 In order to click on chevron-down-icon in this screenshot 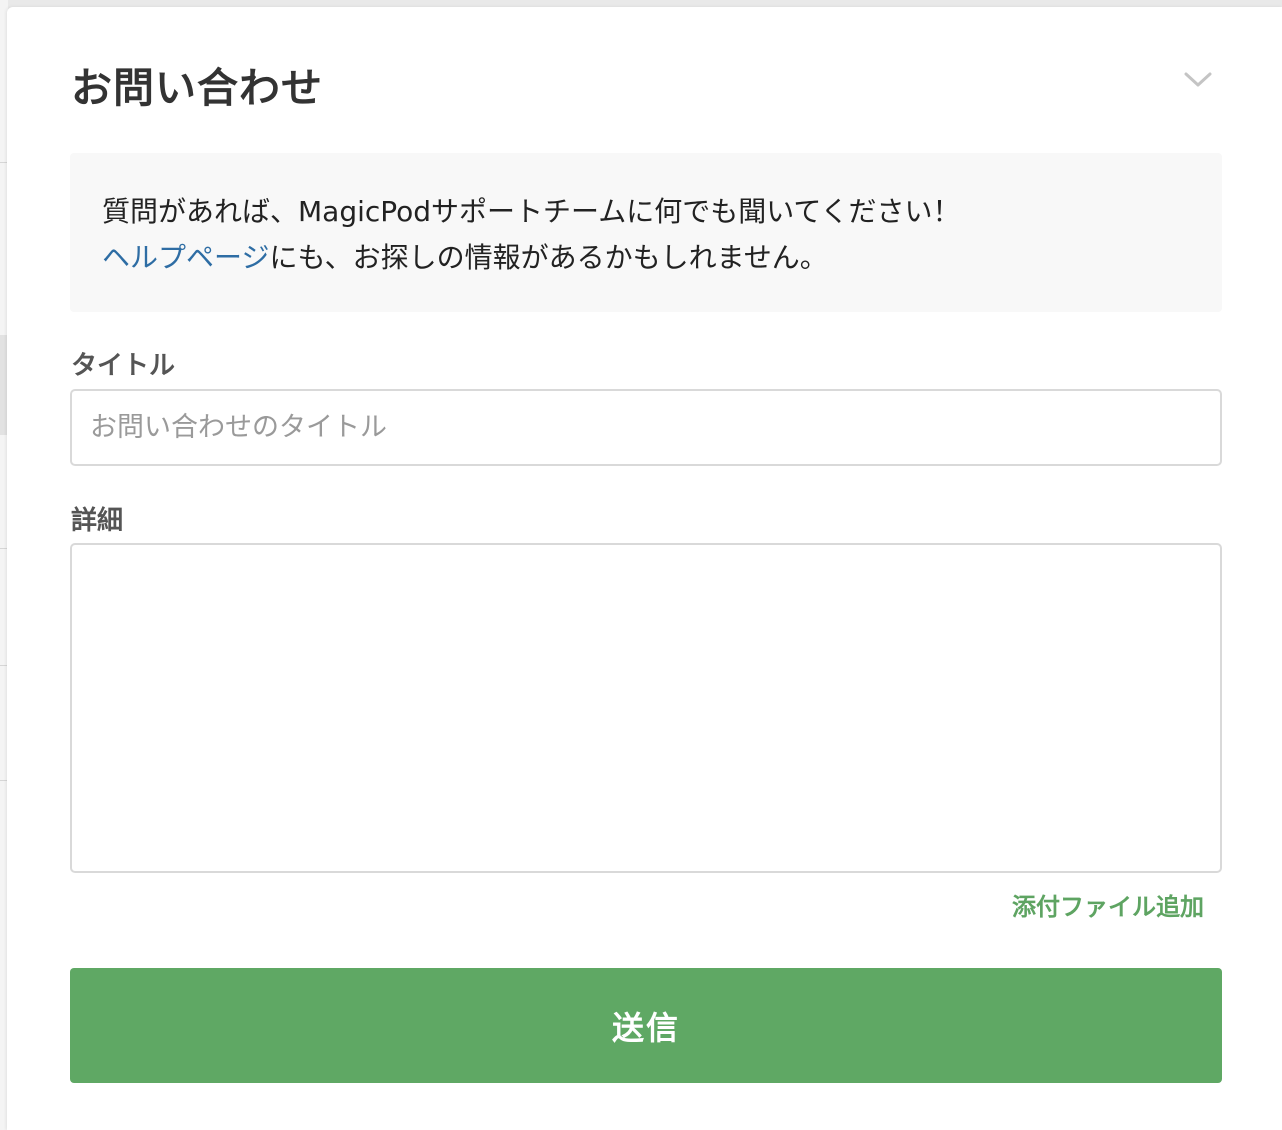, I will do `click(1198, 80)`.